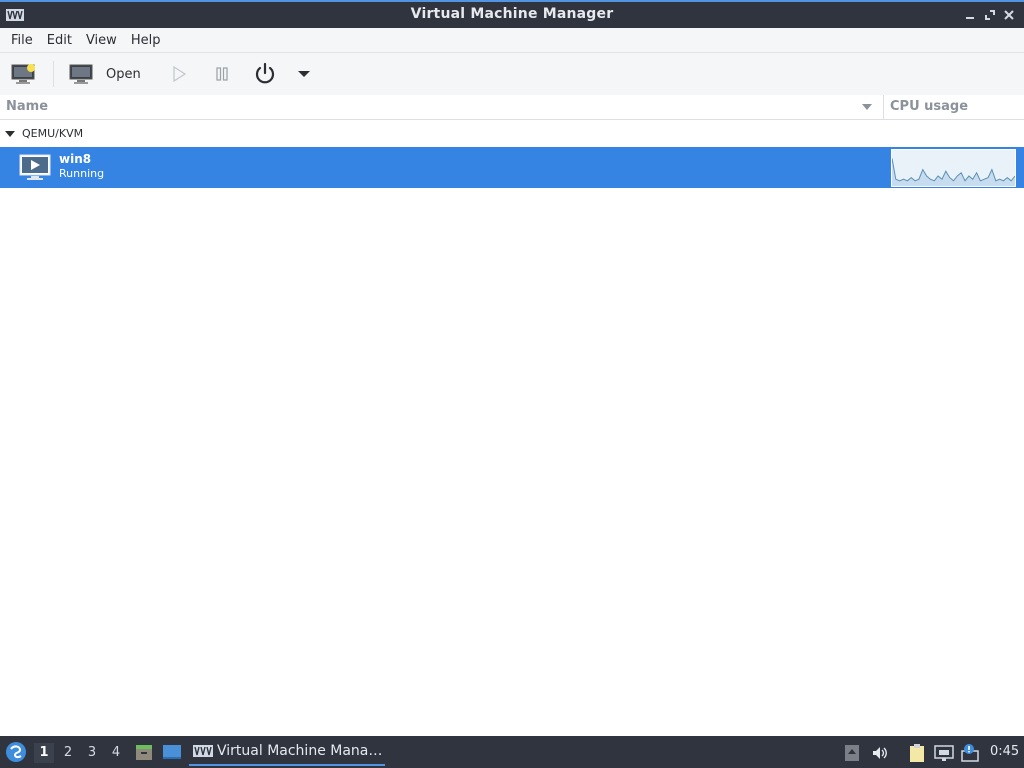  What do you see at coordinates (123, 74) in the screenshot?
I see `open-button-label: Open` at bounding box center [123, 74].